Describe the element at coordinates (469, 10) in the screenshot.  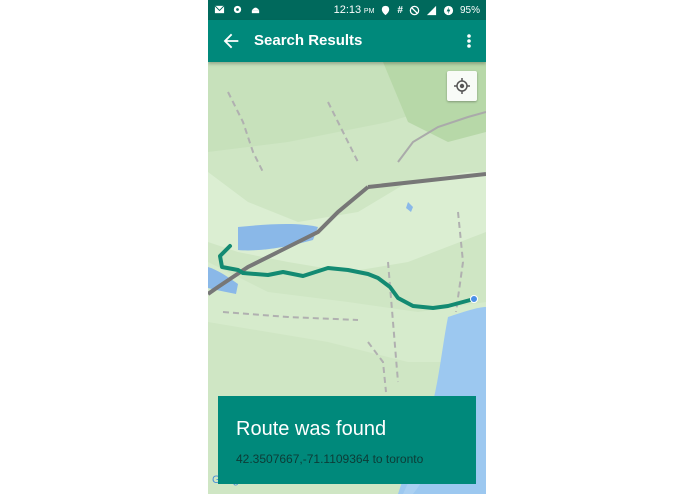
I see `battery-percent: 95%` at that location.